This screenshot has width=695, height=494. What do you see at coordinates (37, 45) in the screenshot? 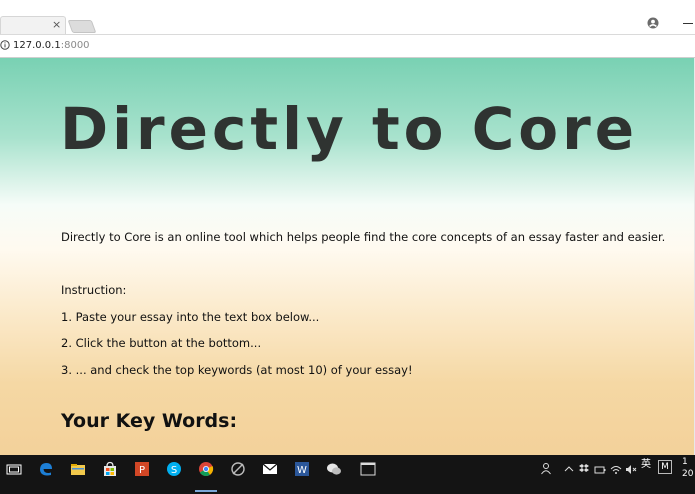
I see `url-host: 127.0.0.1` at bounding box center [37, 45].